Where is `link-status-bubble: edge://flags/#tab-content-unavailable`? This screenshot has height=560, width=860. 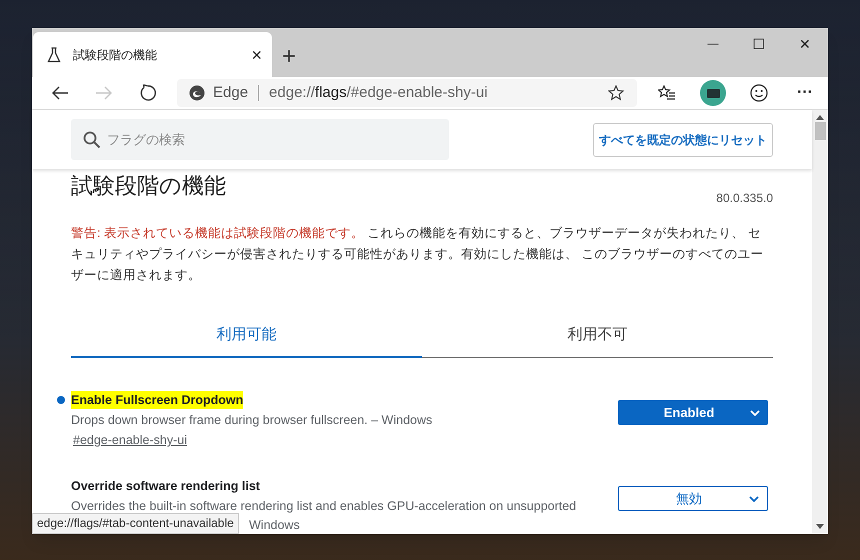
link-status-bubble: edge://flags/#tab-content-unavailable is located at coordinates (135, 523).